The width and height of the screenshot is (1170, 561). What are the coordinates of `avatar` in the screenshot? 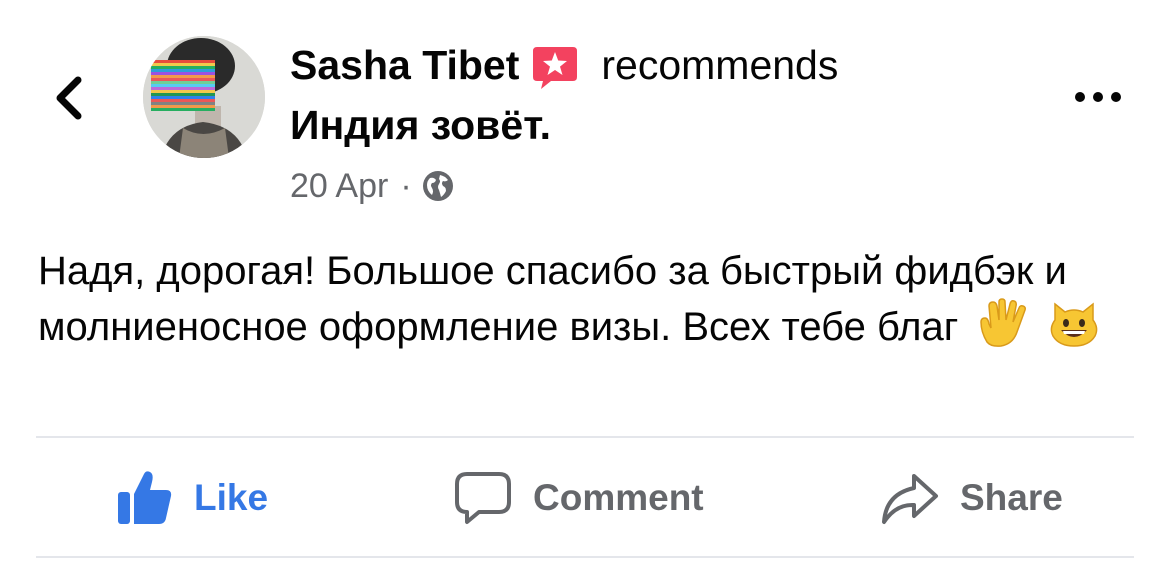 It's located at (204, 97).